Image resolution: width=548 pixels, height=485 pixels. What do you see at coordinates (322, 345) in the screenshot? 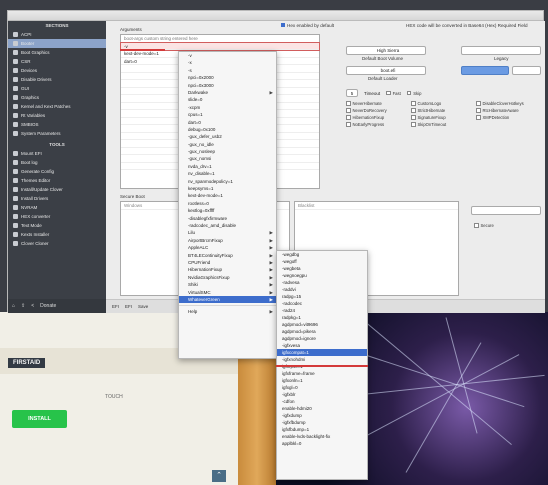
I see `submenu-item--igfxvesa: -igfxvesa` at bounding box center [322, 345].